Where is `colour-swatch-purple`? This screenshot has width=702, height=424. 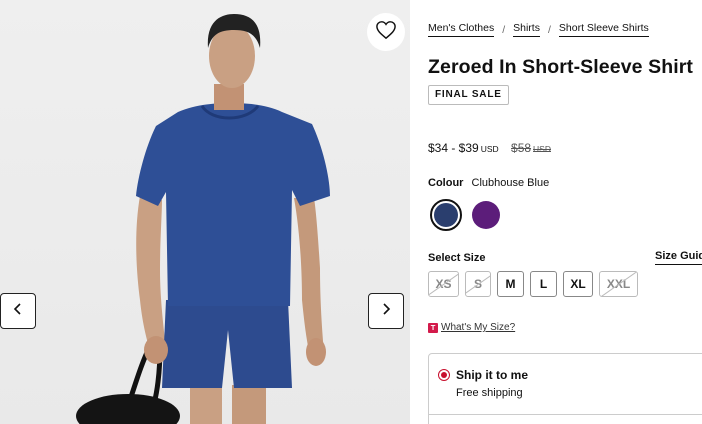 colour-swatch-purple is located at coordinates (486, 215).